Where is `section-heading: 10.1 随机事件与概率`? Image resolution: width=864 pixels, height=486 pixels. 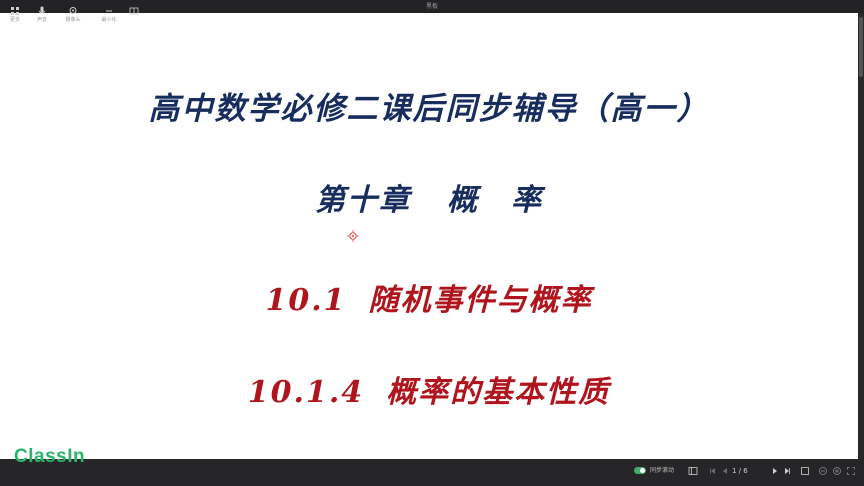
section-heading: 10.1 随机事件与概率 is located at coordinates (429, 297).